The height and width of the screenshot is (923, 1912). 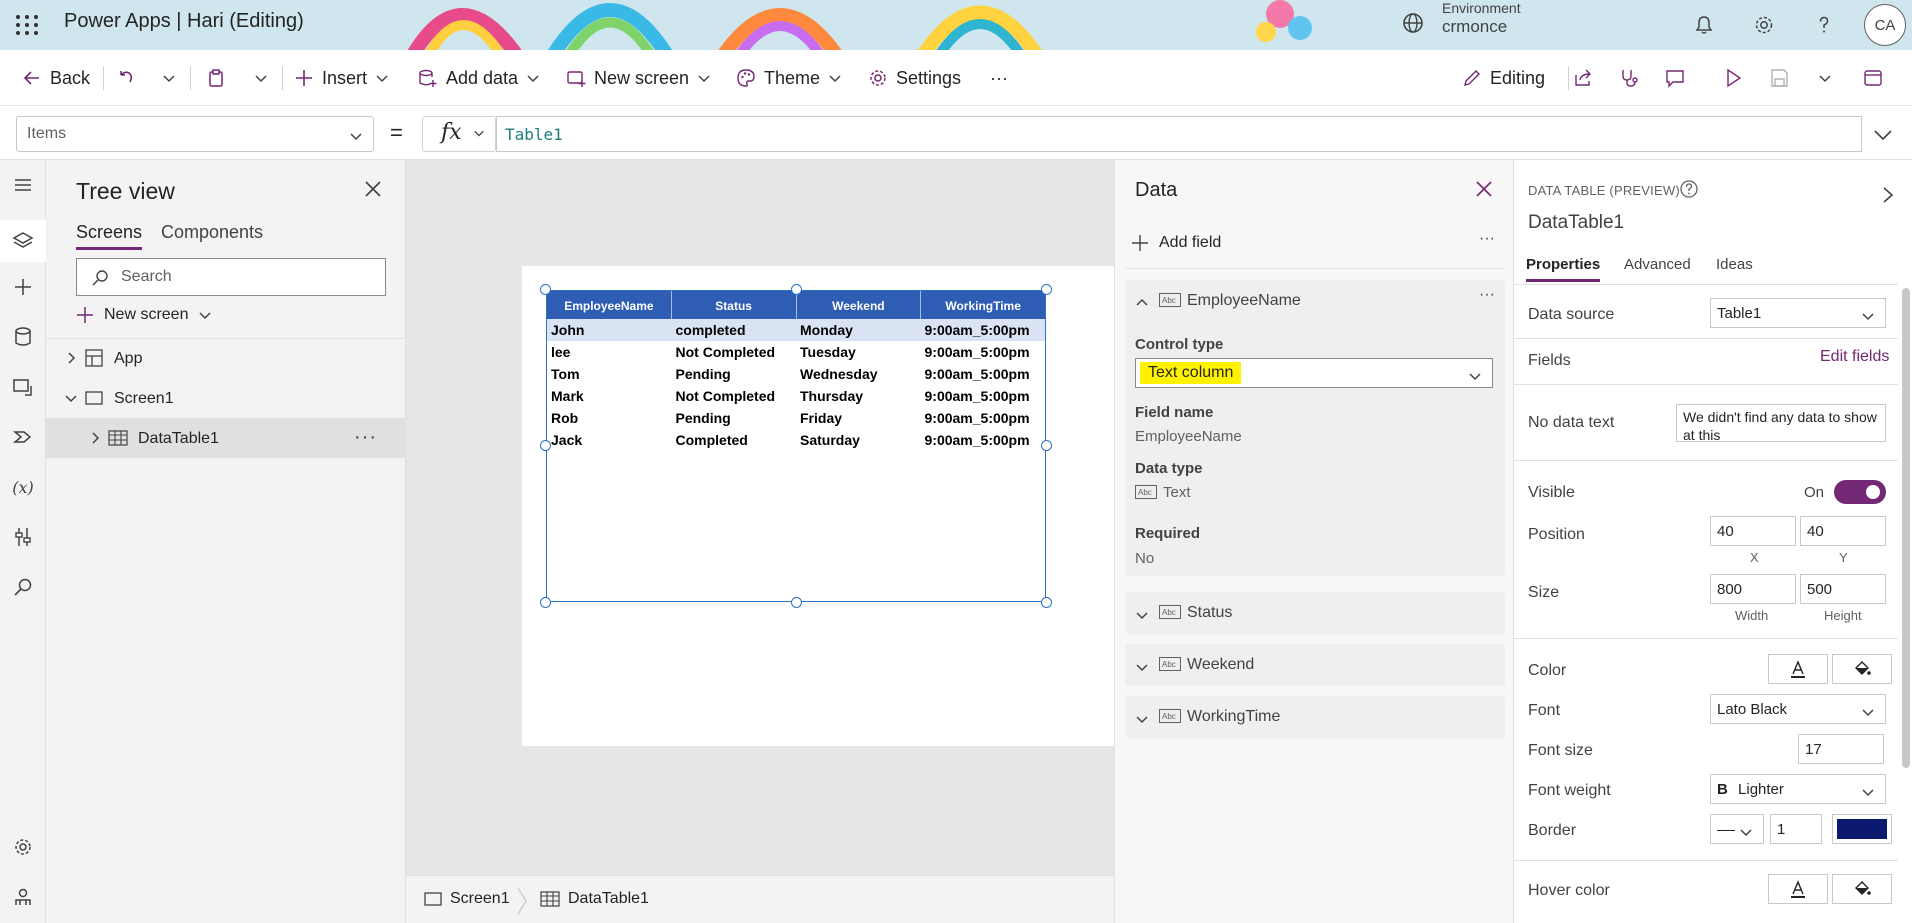 I want to click on share-button, so click(x=1583, y=78).